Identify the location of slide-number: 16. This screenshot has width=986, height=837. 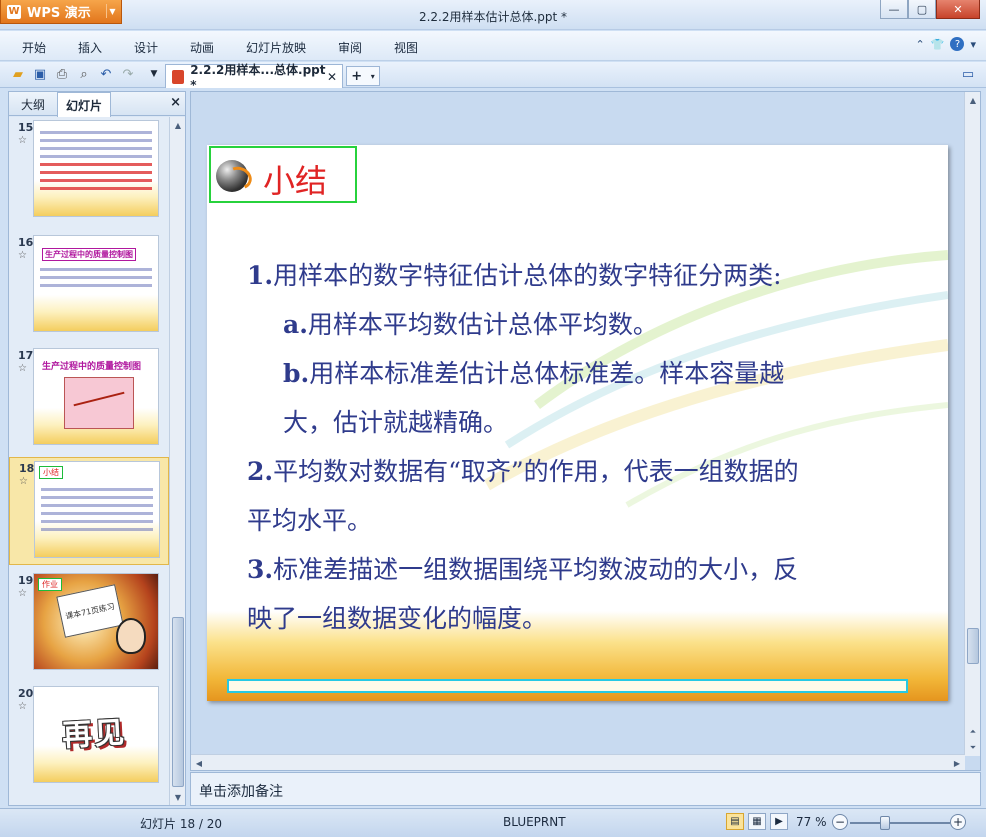
(26, 242).